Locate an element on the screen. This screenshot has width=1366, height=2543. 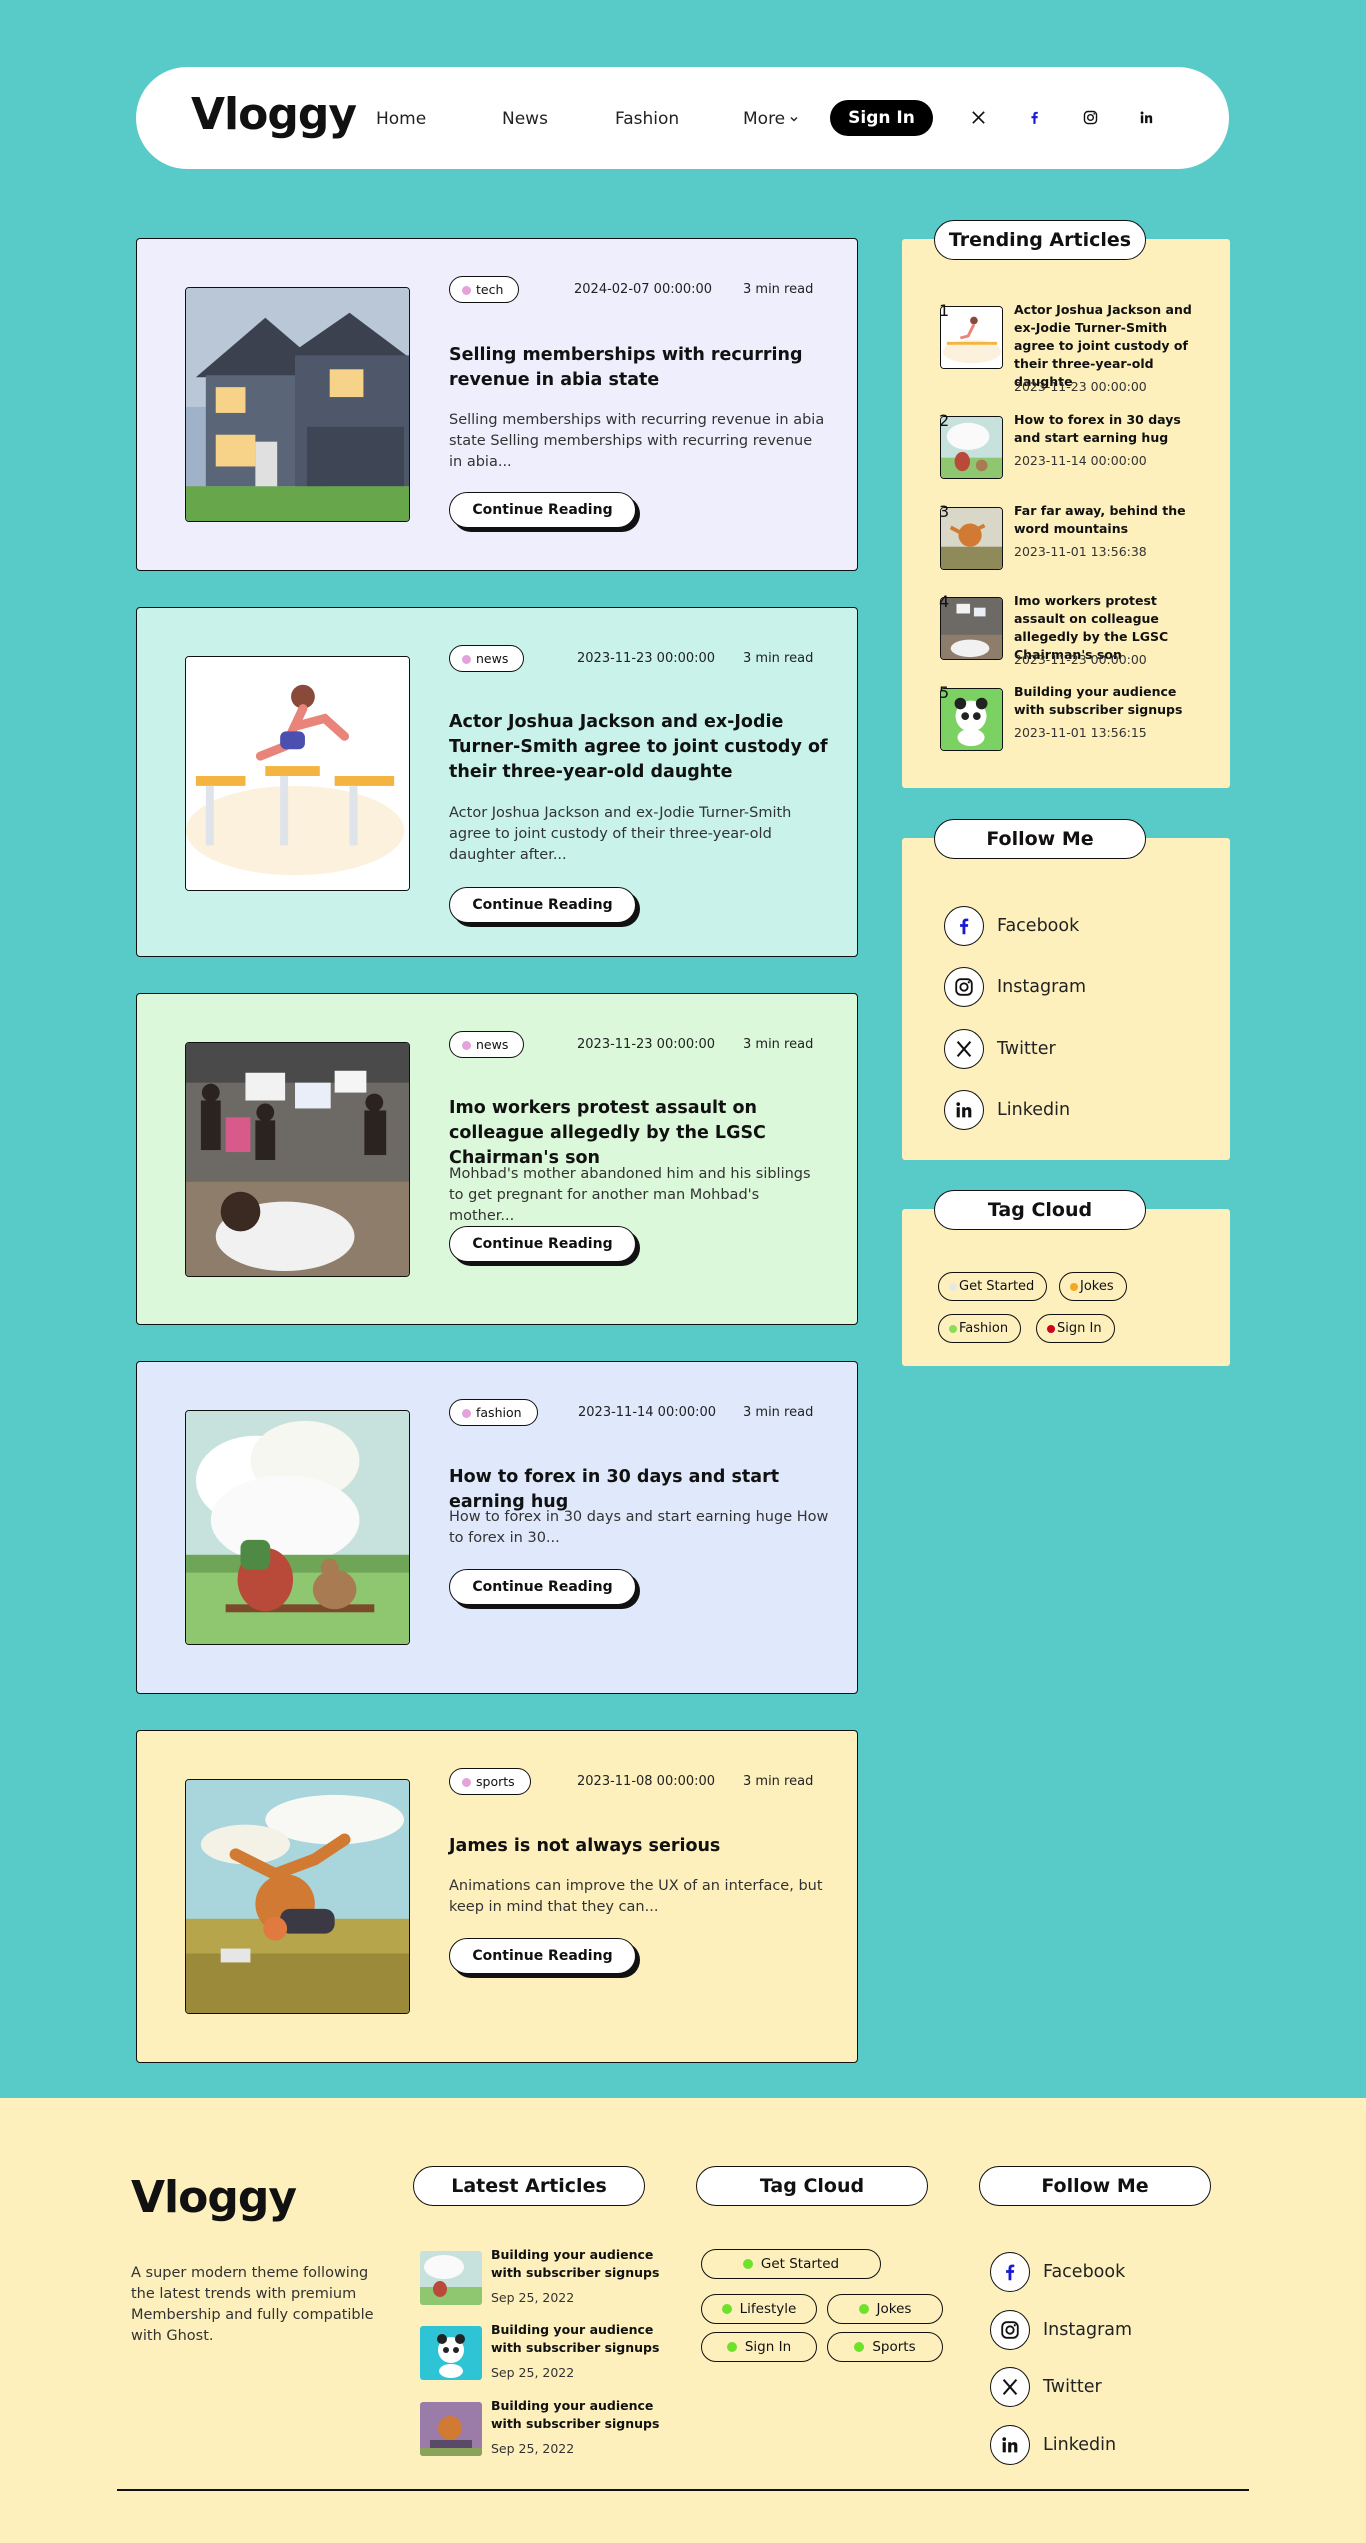
tag-label: Fashion is located at coordinates (984, 1328).